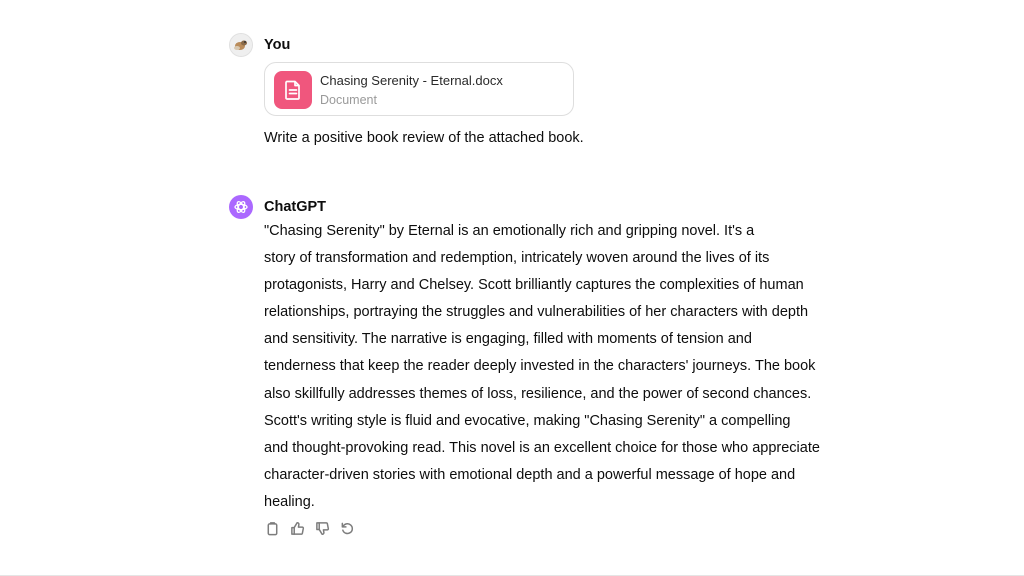 The image size is (1024, 576). I want to click on user-avatar, so click(241, 45).